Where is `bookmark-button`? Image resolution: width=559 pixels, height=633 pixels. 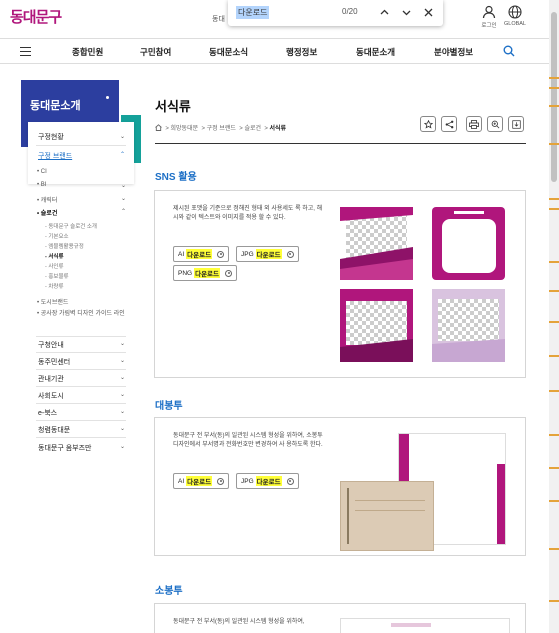 bookmark-button is located at coordinates (428, 124).